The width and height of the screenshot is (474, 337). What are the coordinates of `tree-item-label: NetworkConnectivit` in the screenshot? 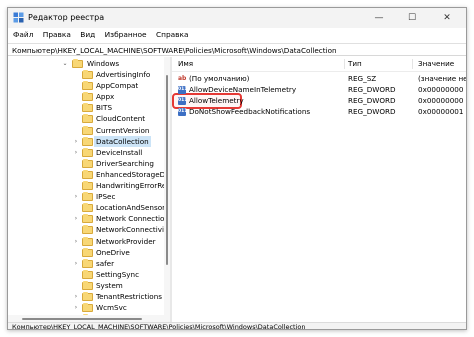 It's located at (130, 230).